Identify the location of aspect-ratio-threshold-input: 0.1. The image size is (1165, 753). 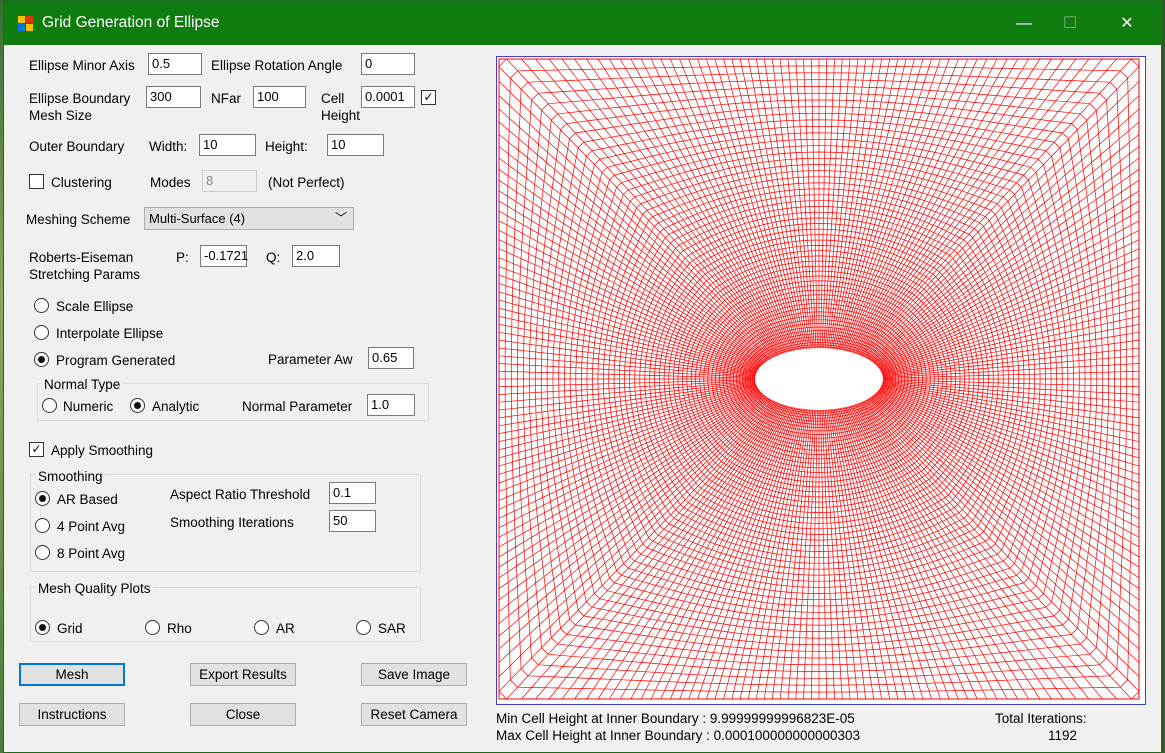
(352, 493).